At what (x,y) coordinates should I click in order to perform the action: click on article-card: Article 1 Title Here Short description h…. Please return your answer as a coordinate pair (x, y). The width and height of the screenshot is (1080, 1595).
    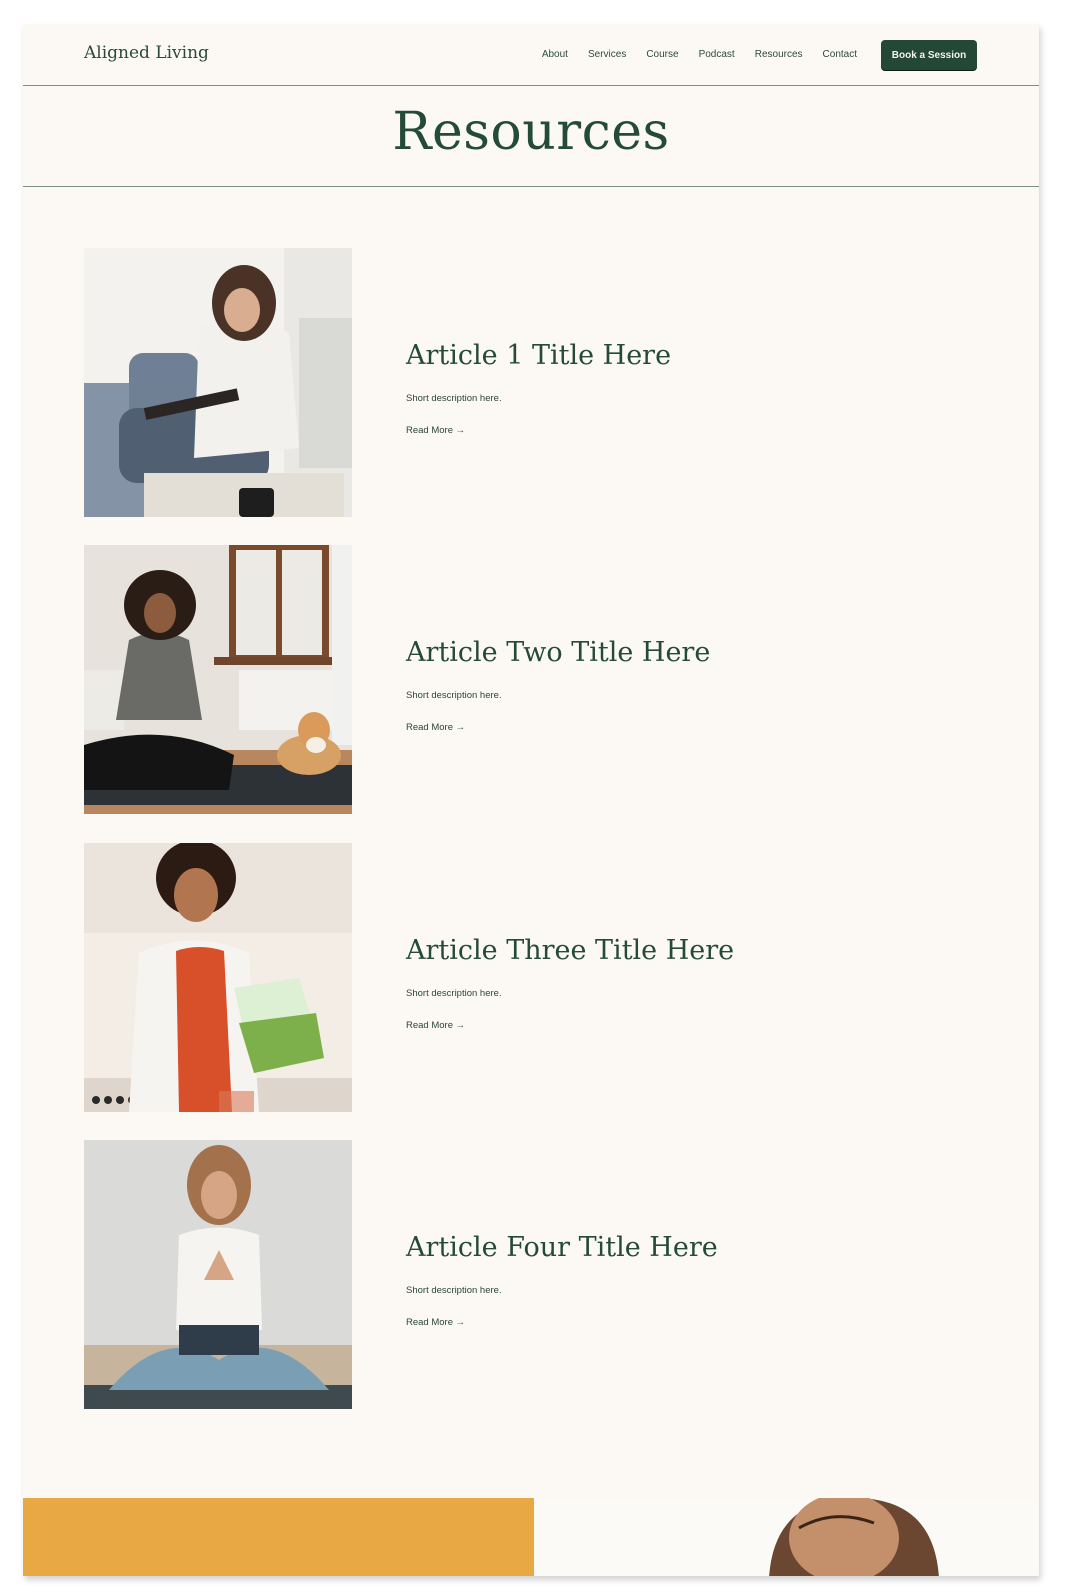
    Looking at the image, I should click on (534, 382).